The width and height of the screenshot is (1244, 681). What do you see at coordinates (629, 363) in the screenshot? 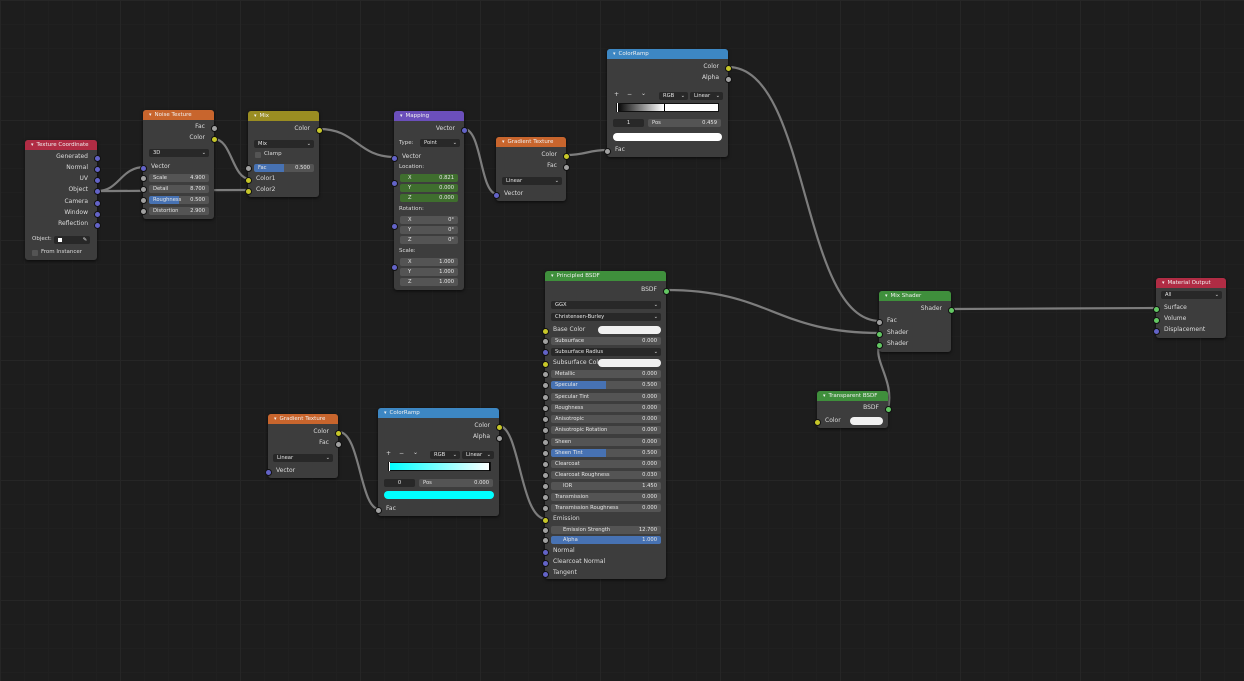
I see `subsurface-color-swatch` at bounding box center [629, 363].